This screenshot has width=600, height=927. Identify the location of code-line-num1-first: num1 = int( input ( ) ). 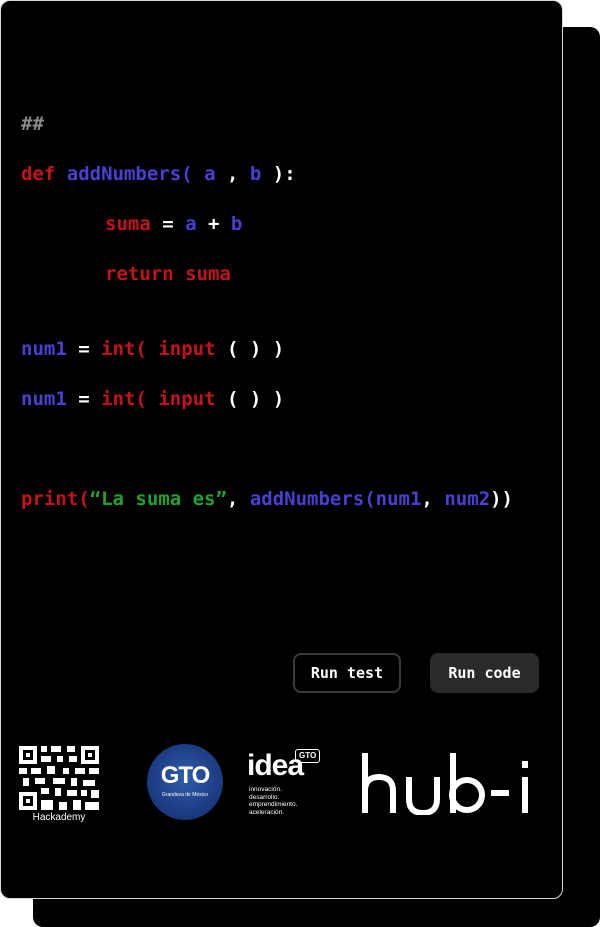
(152, 349).